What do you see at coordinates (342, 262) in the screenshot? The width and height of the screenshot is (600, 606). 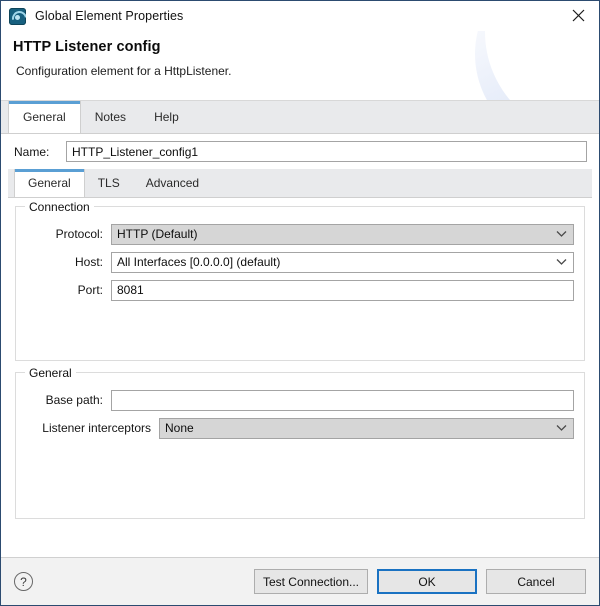 I see `host-select: All Interfaces [0.0.0.0] (default)` at bounding box center [342, 262].